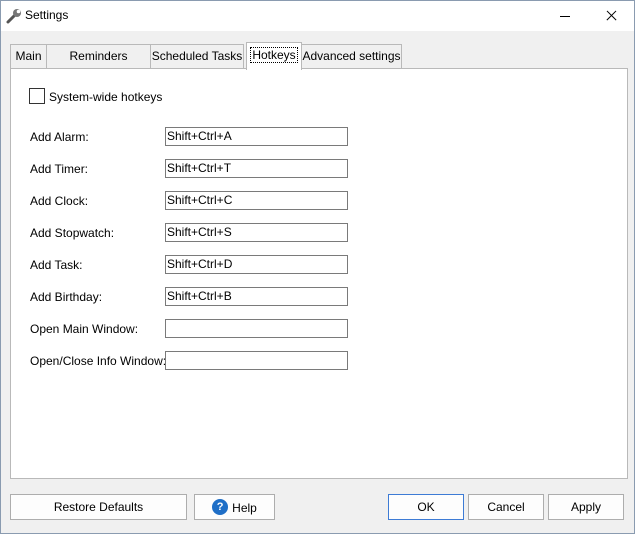 This screenshot has width=635, height=534. What do you see at coordinates (13, 16) in the screenshot?
I see `wrench-icon` at bounding box center [13, 16].